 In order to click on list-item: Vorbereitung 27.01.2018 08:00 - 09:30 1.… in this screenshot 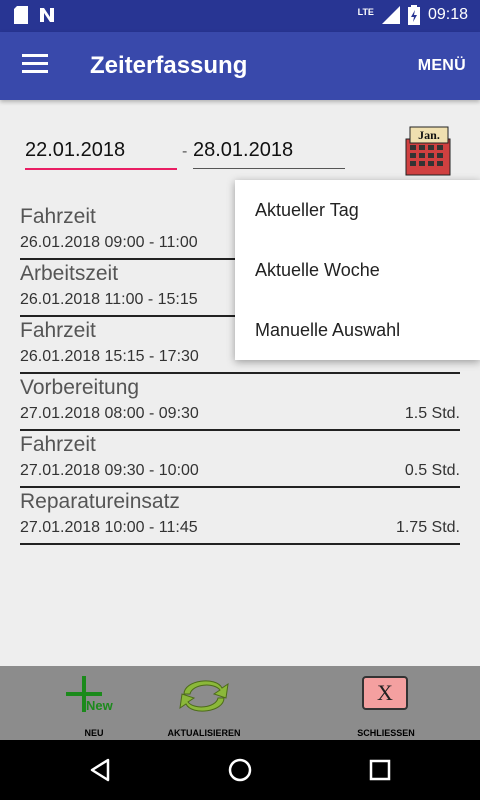, I will do `click(240, 402)`.